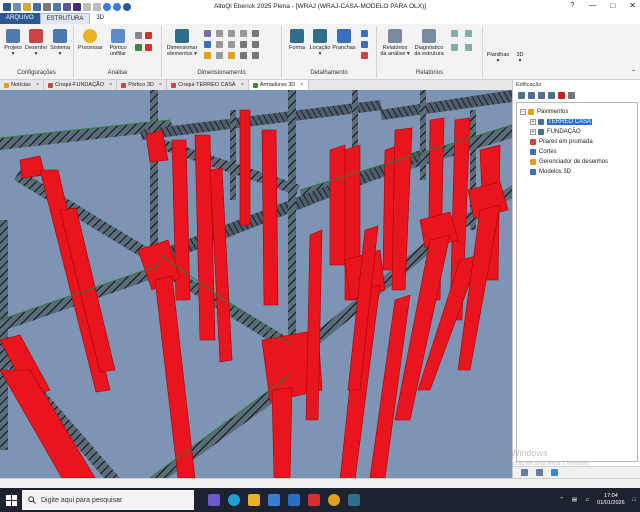 This screenshot has height=512, width=640. What do you see at coordinates (571, 95) in the screenshot?
I see `properties-icon` at bounding box center [571, 95].